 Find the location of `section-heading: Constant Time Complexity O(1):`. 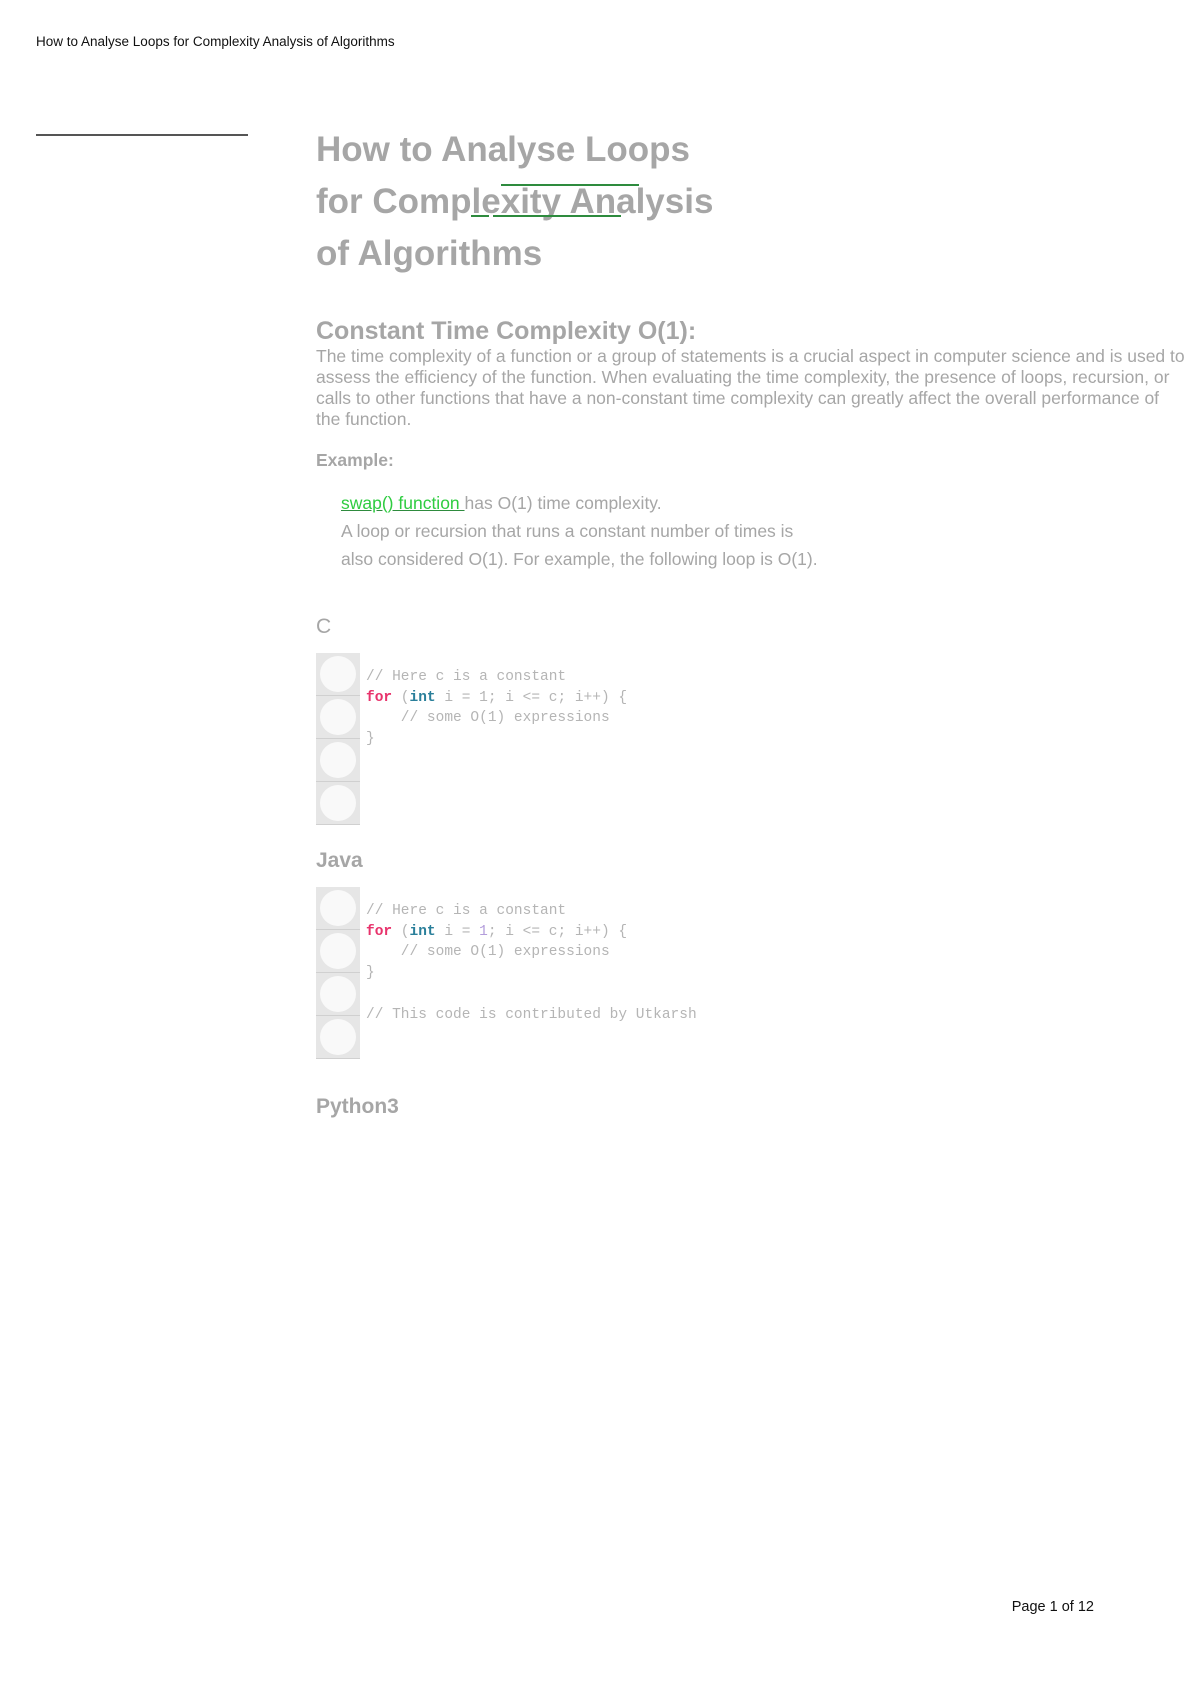

section-heading: Constant Time Complexity O(1): is located at coordinates (506, 331).